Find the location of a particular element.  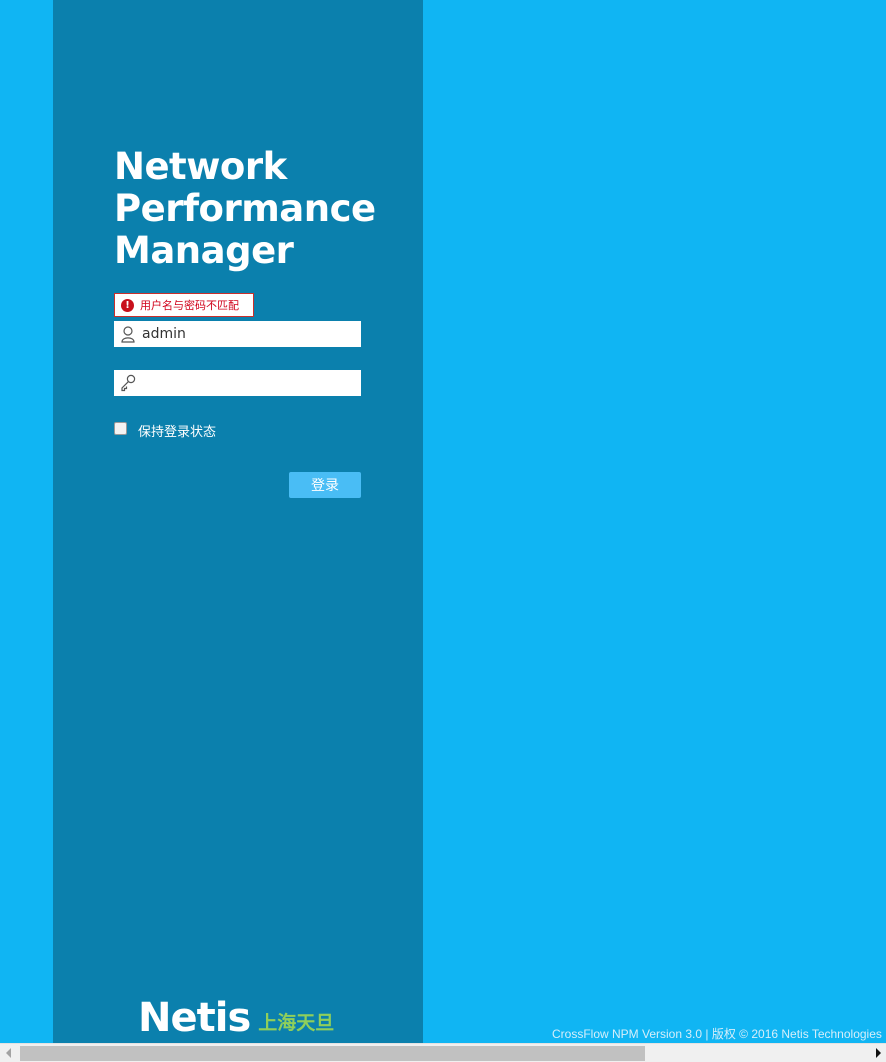

app-title-line-2: Performance is located at coordinates (245, 208).